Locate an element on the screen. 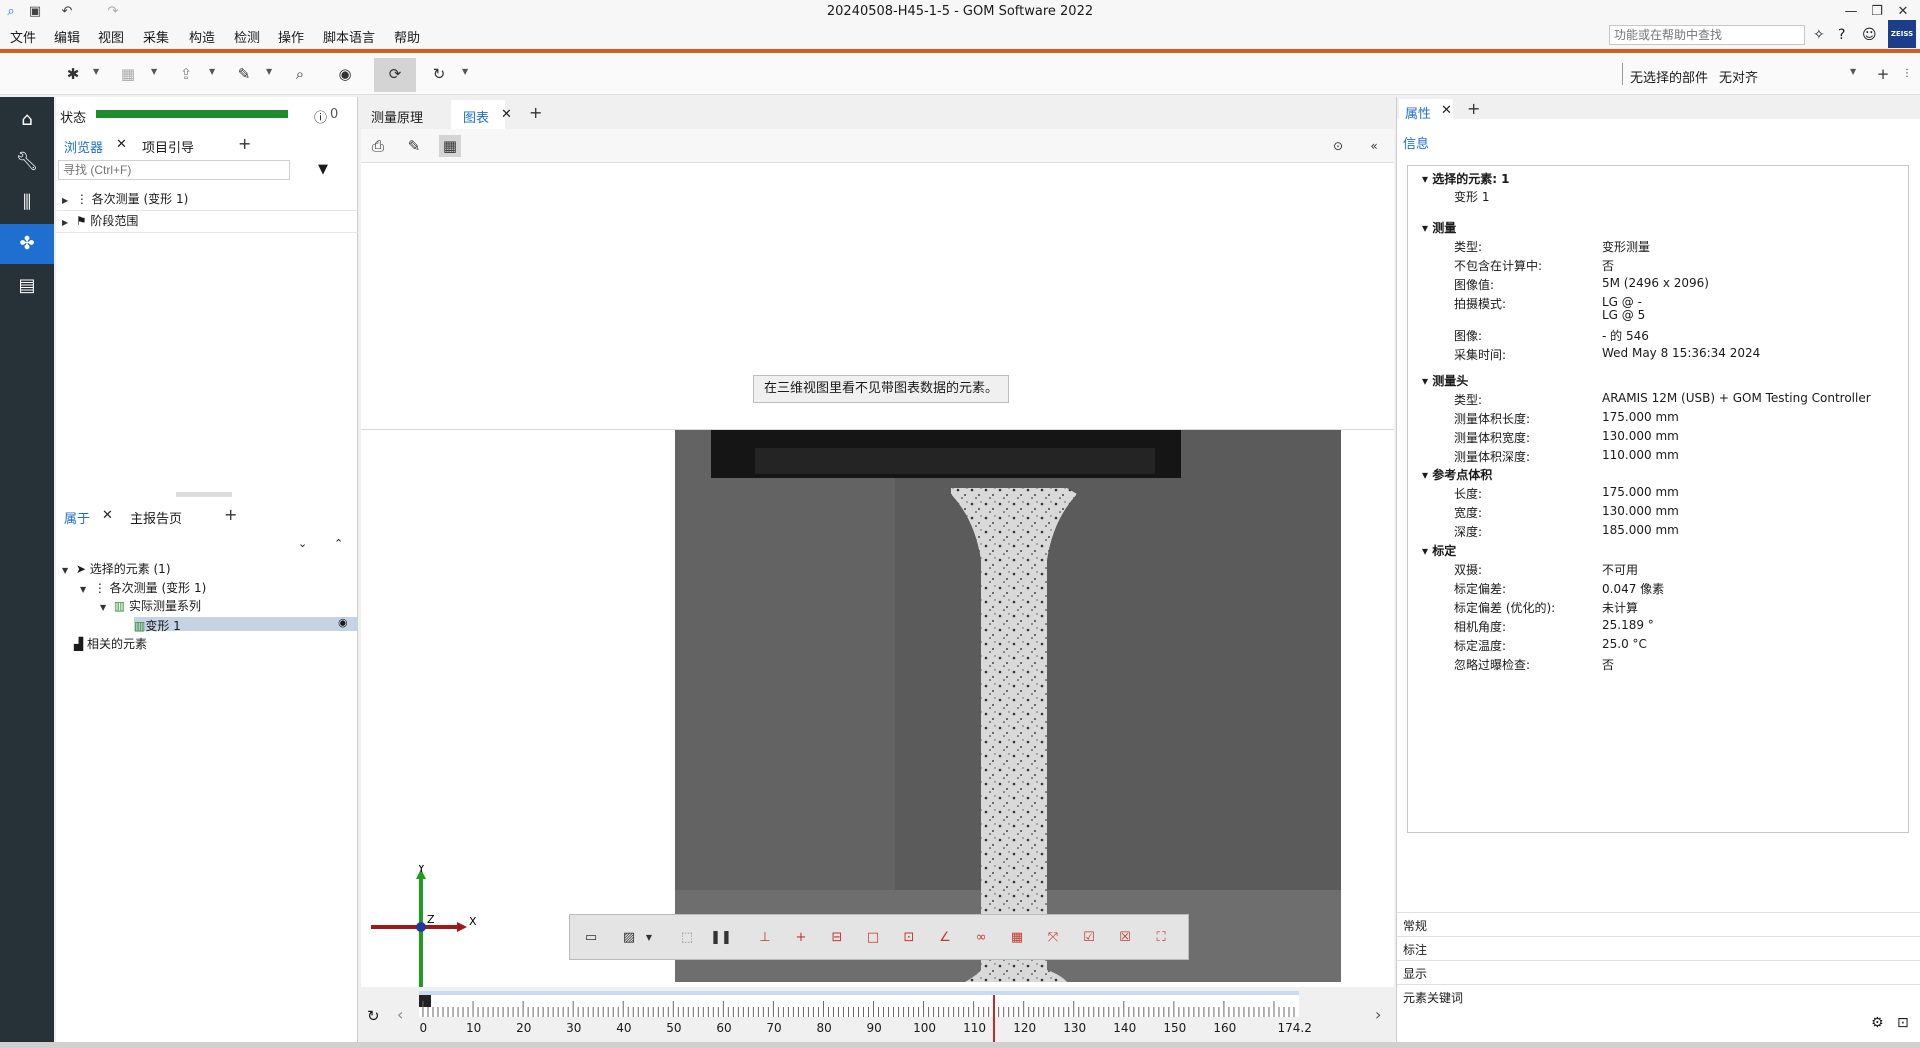 The width and height of the screenshot is (1920, 1048). chart-layout-icon: ▦ is located at coordinates (450, 146).